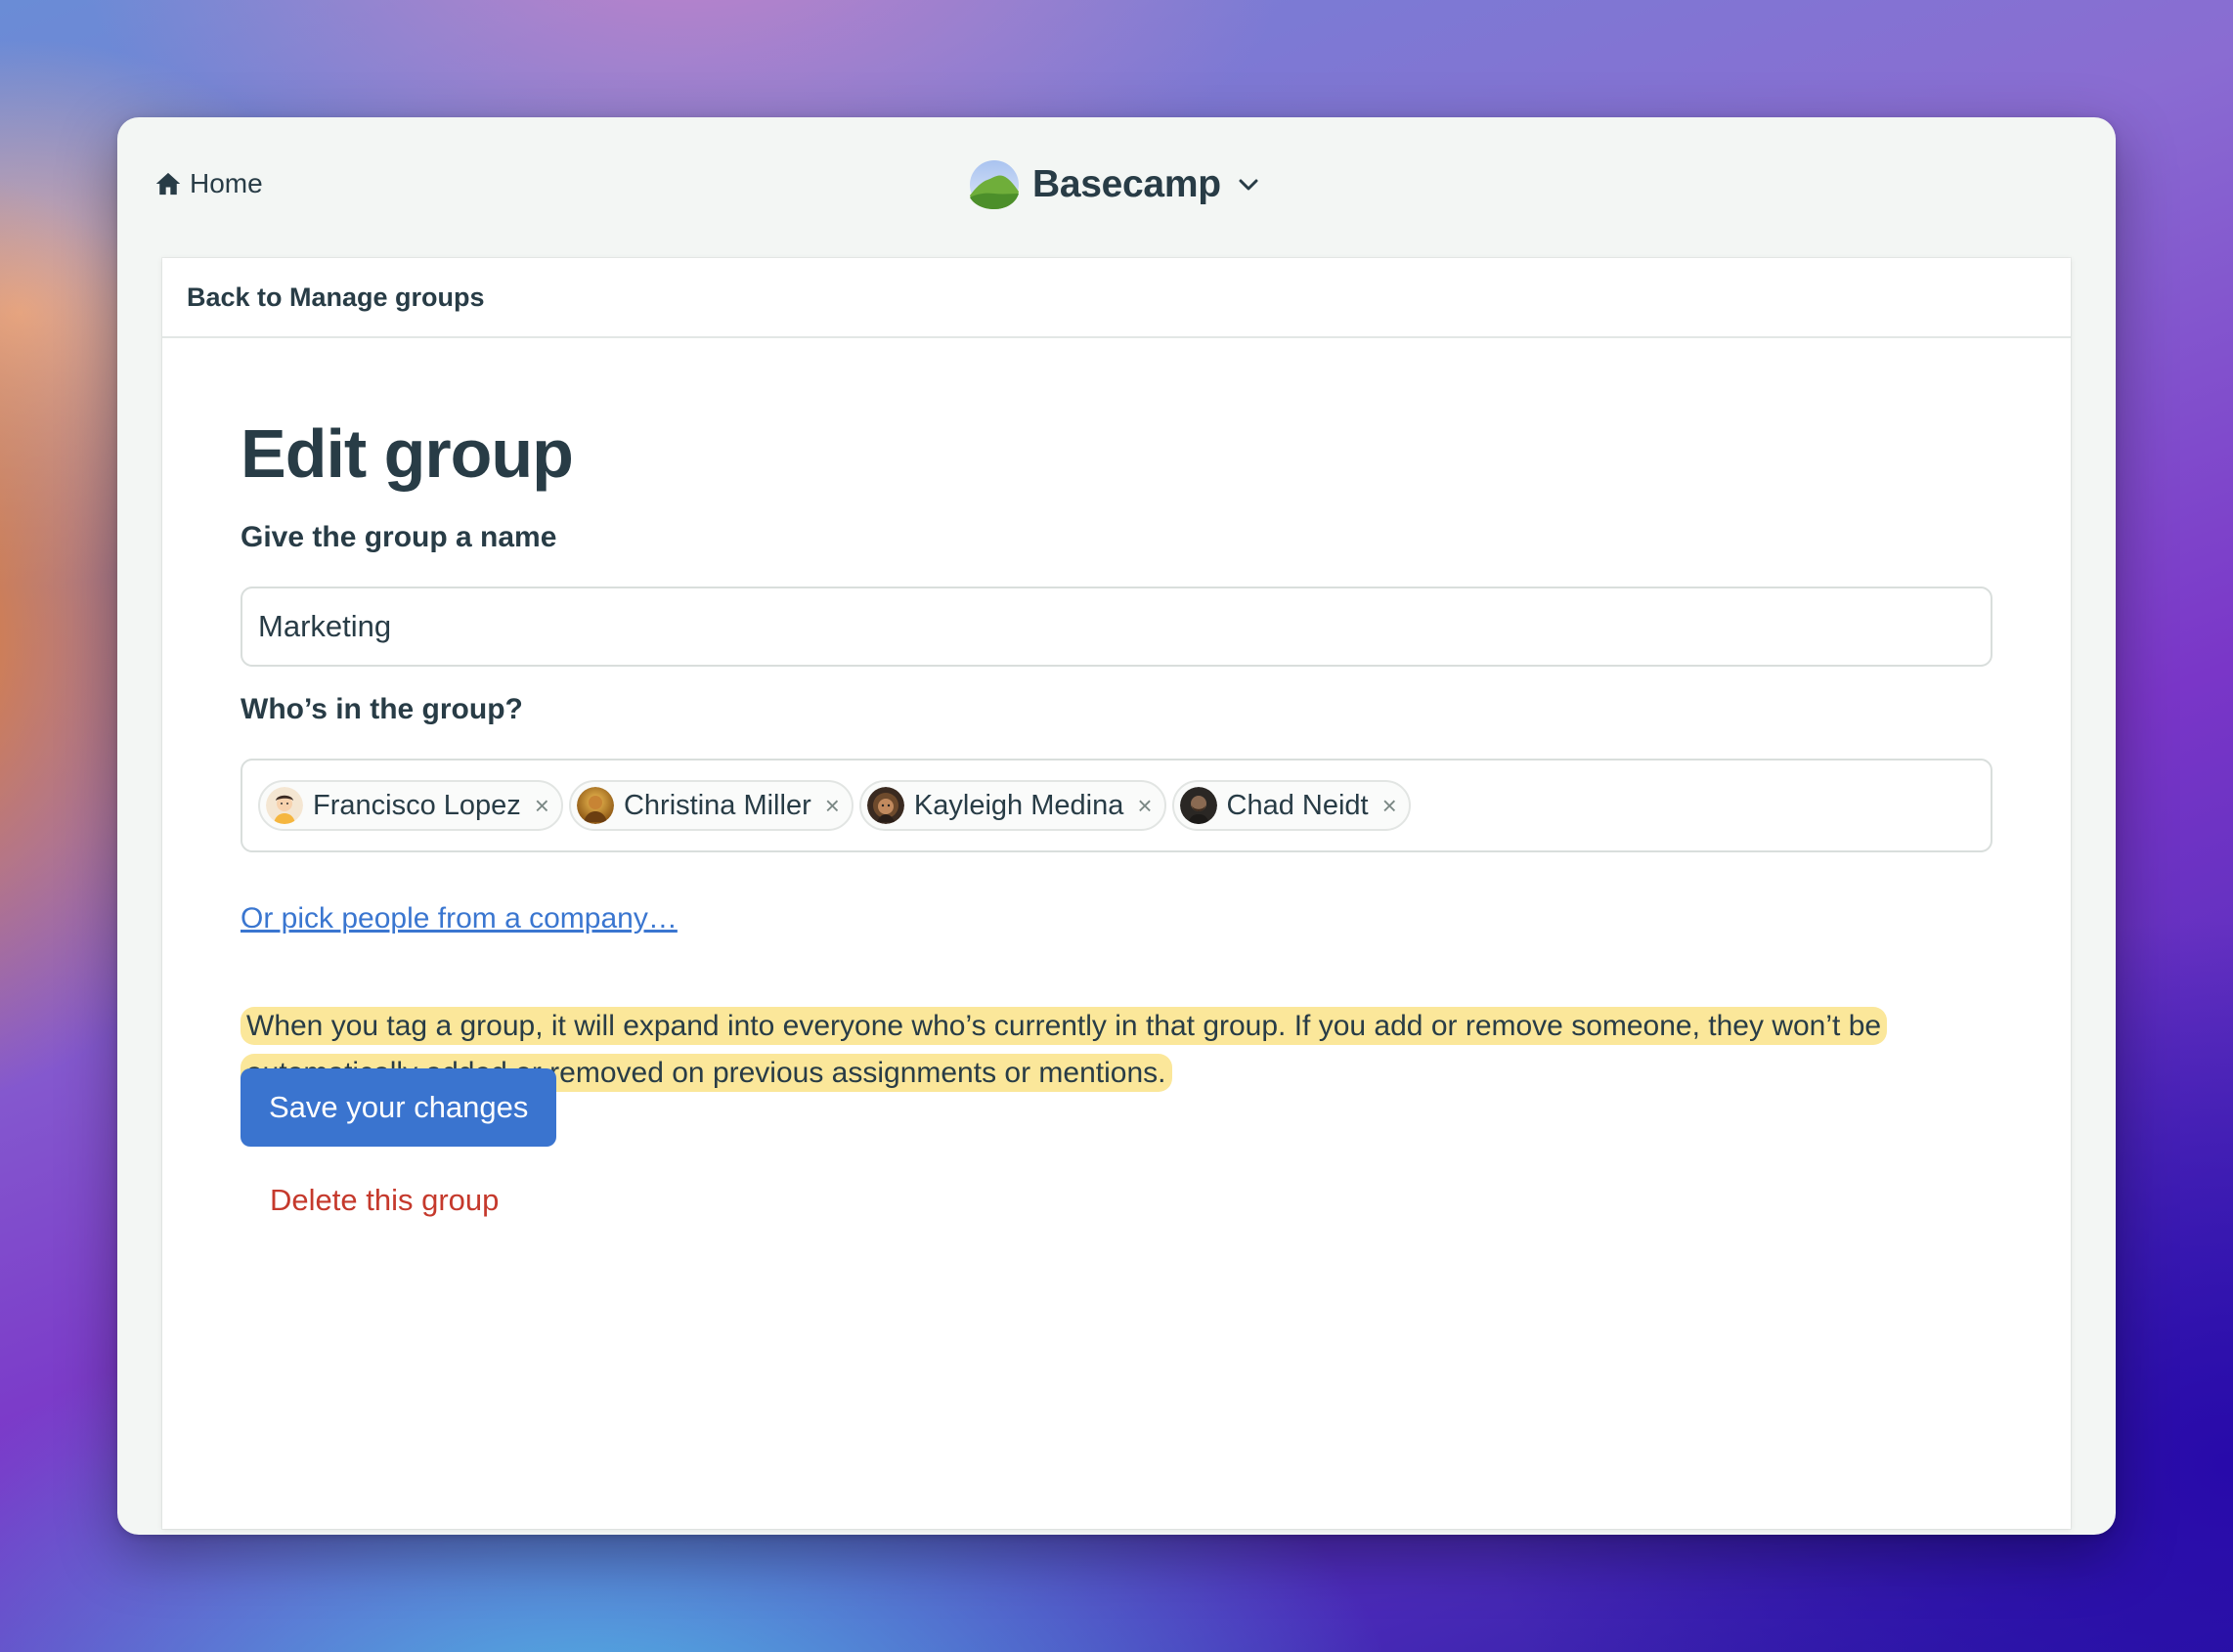 This screenshot has width=2233, height=1652. What do you see at coordinates (382, 709) in the screenshot?
I see `group-members-label: Who’s in the group?` at bounding box center [382, 709].